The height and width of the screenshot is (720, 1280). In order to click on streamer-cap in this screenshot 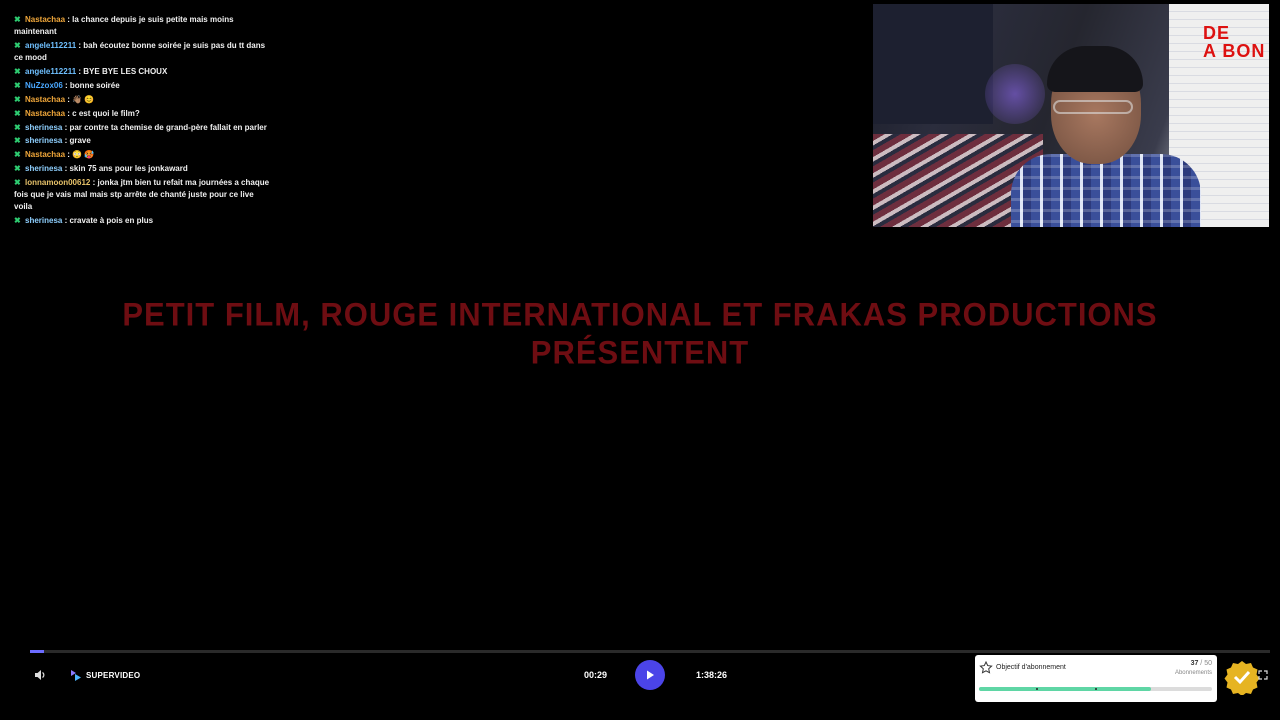, I will do `click(1095, 69)`.